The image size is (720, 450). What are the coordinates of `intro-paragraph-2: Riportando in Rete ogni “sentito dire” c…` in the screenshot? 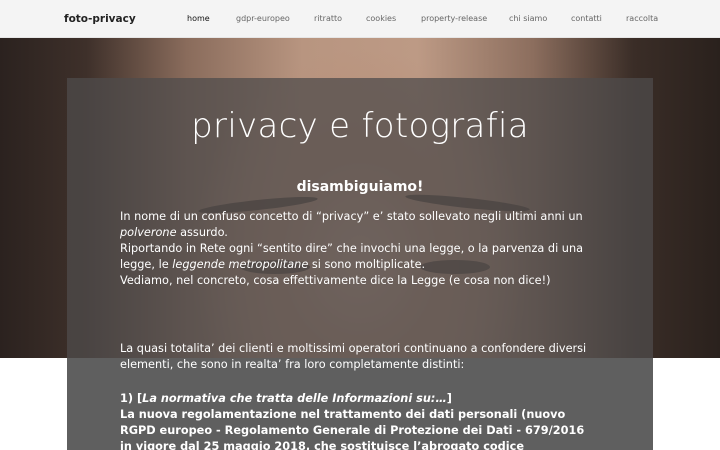 It's located at (355, 257).